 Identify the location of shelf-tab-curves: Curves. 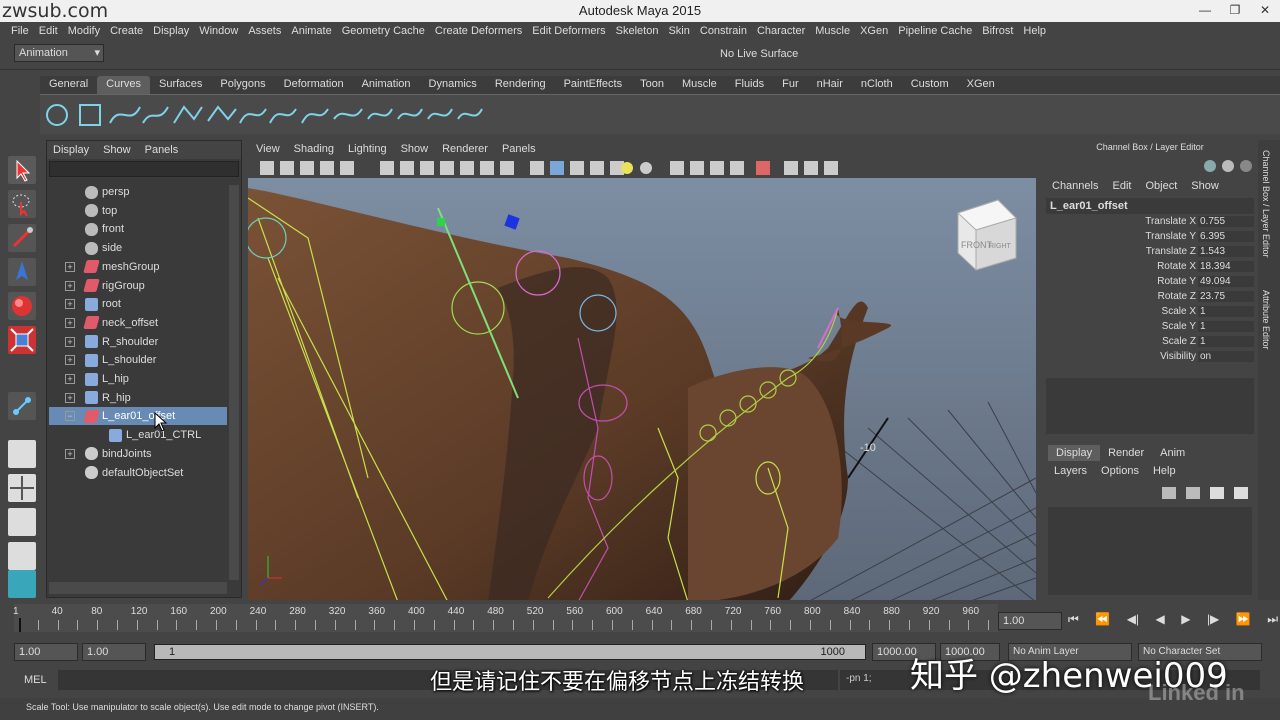
(123, 85).